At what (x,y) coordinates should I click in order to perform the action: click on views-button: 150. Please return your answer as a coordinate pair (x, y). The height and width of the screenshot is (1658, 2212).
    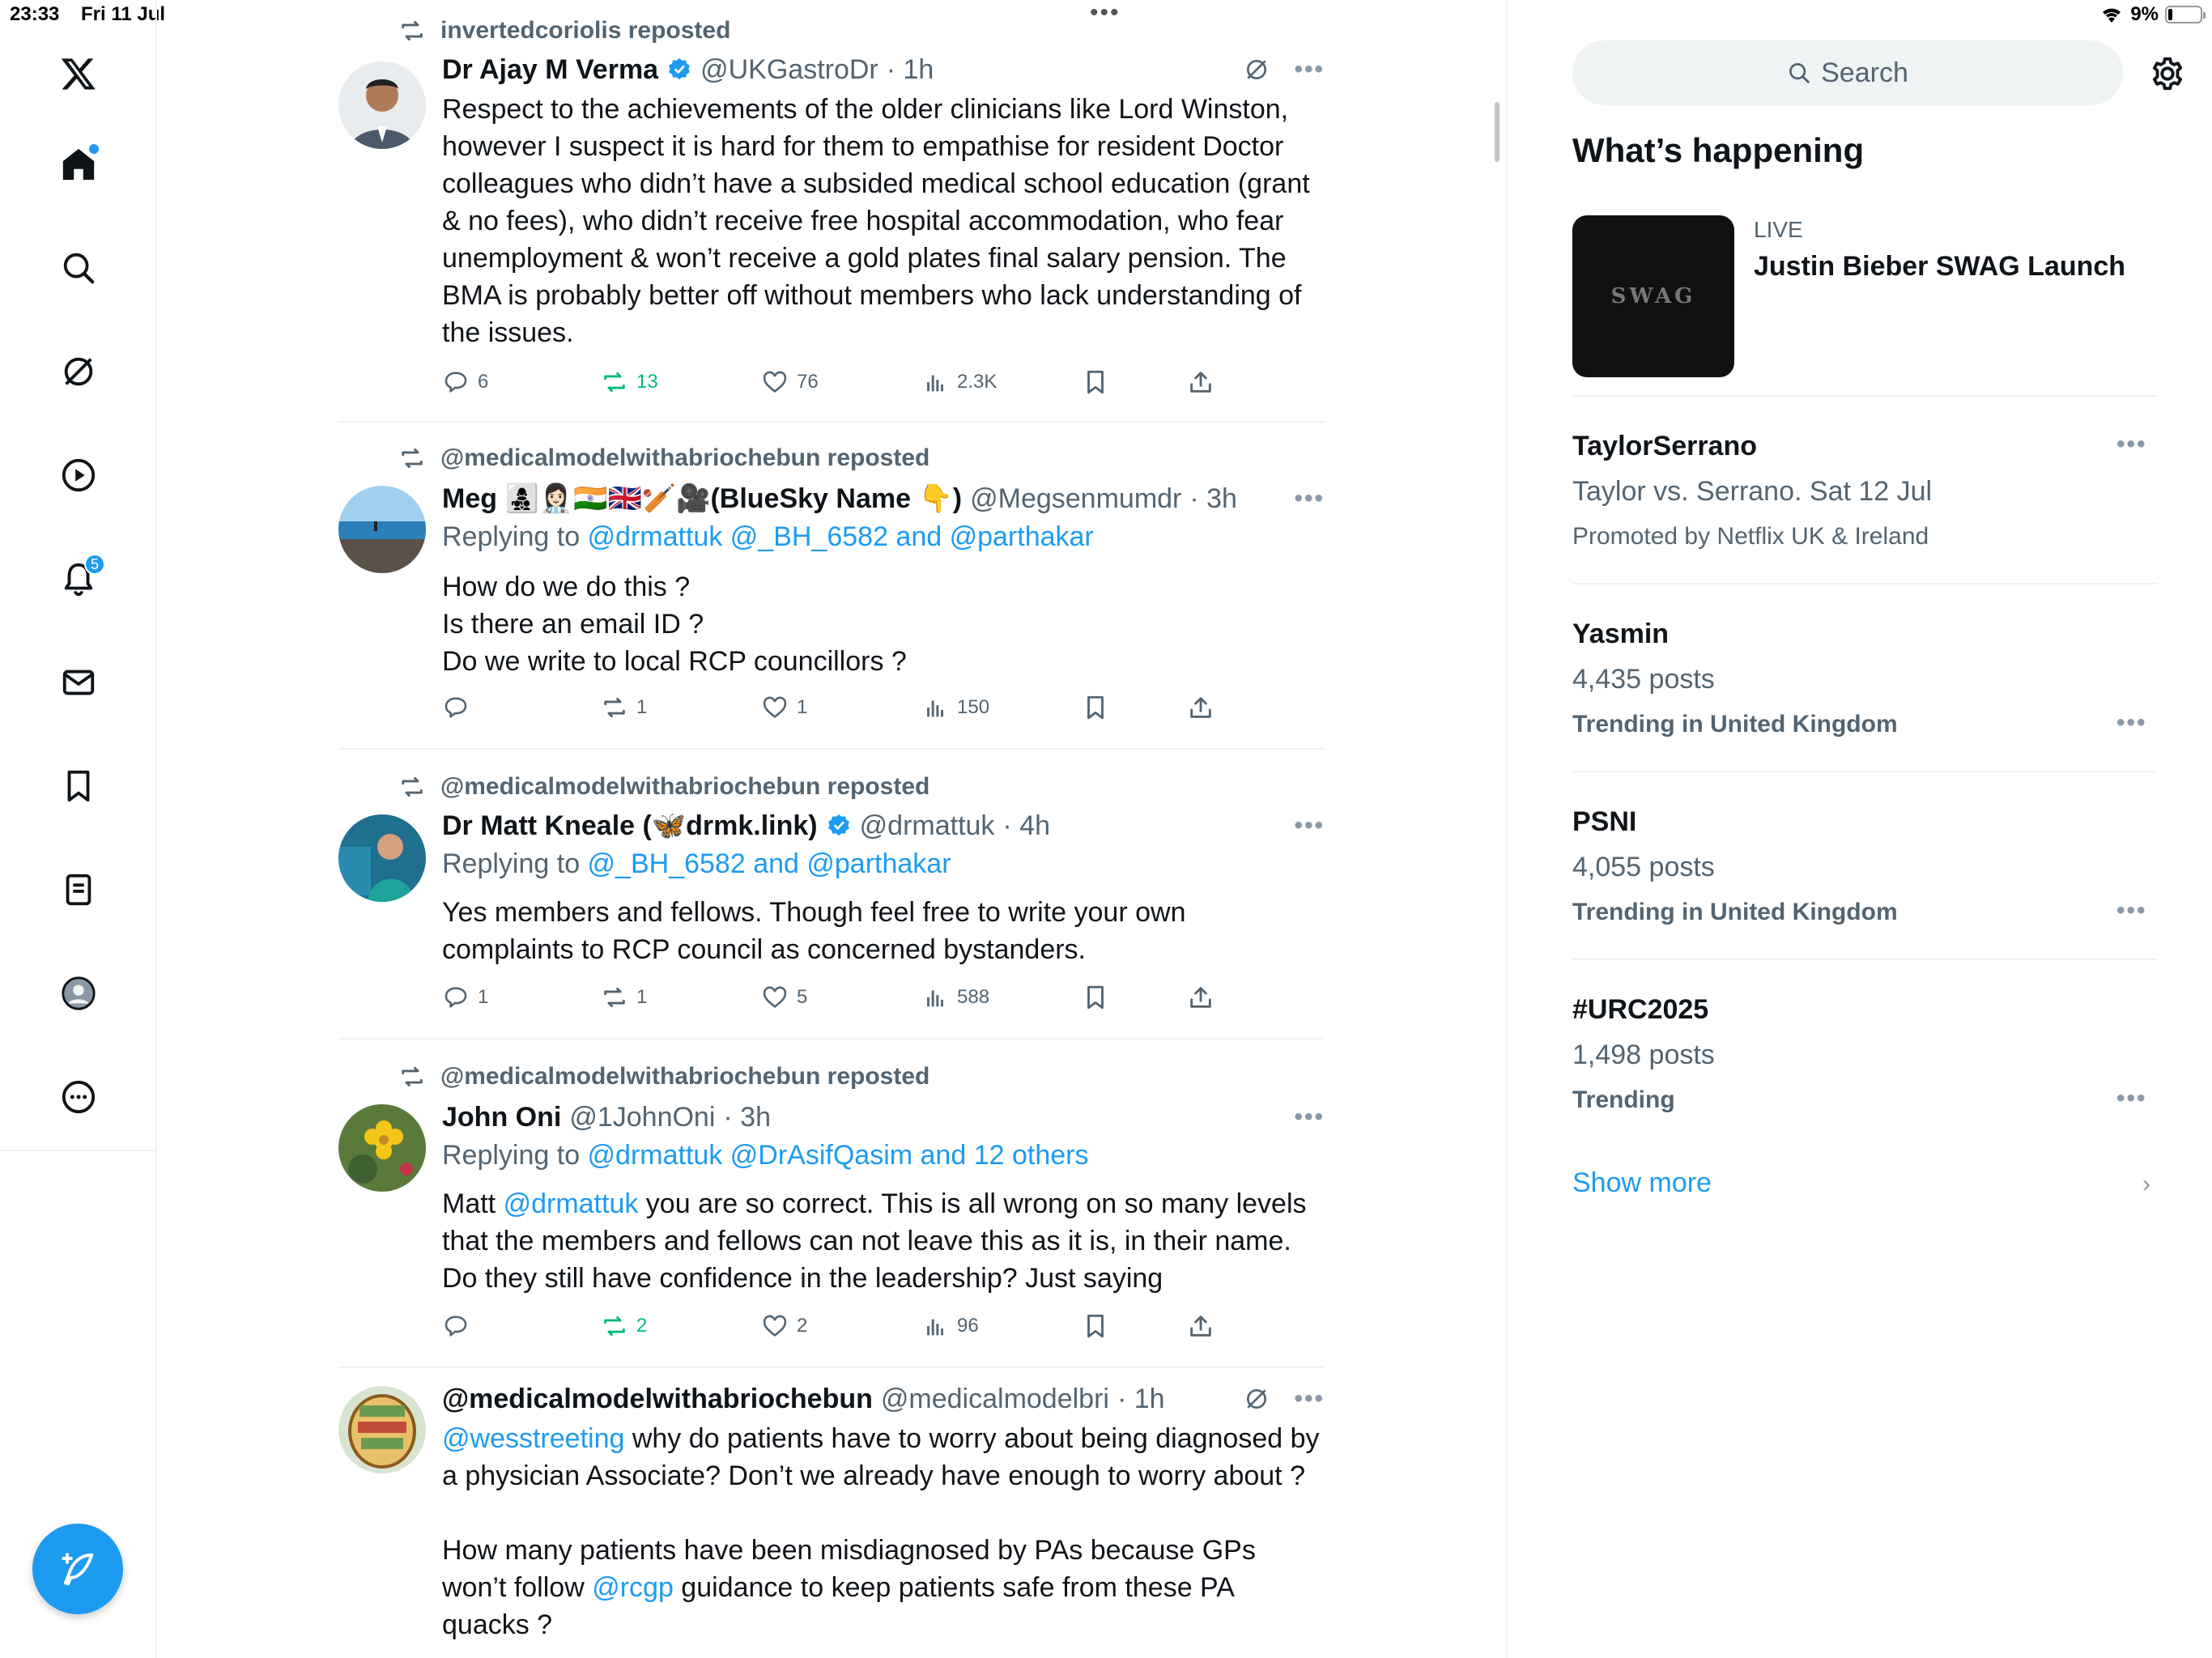
    Looking at the image, I should click on (955, 707).